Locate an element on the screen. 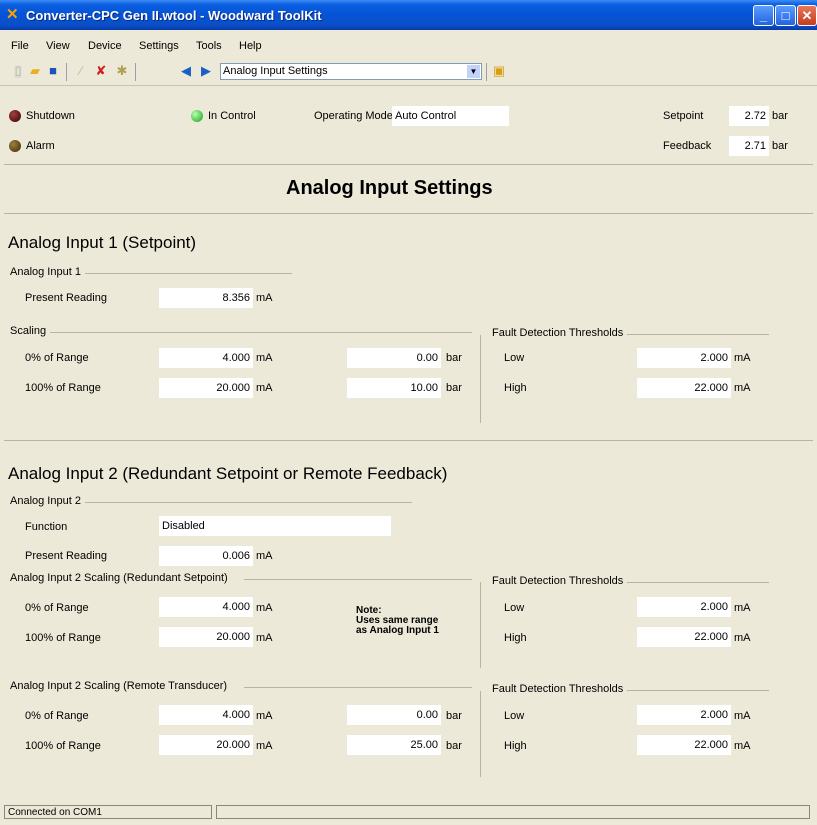 This screenshot has width=817, height=825. in-control-led is located at coordinates (197, 116).